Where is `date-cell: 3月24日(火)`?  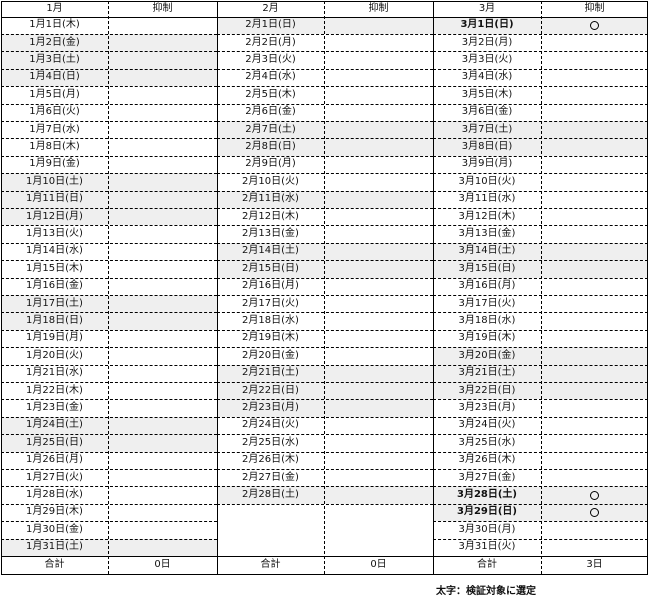
date-cell: 3月24日(火) is located at coordinates (487, 425).